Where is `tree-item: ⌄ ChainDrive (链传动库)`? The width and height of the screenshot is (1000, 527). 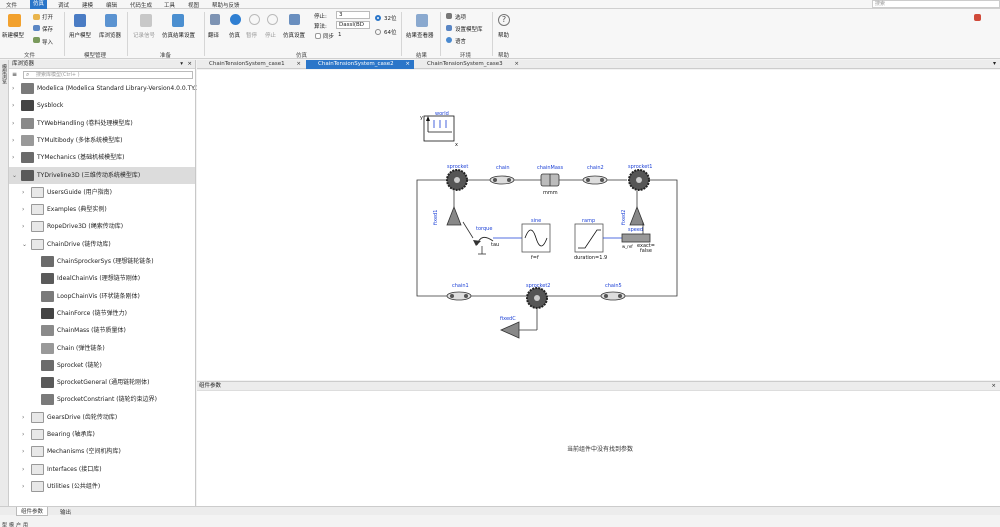 tree-item: ⌄ ChainDrive (链传动库) is located at coordinates (102, 244).